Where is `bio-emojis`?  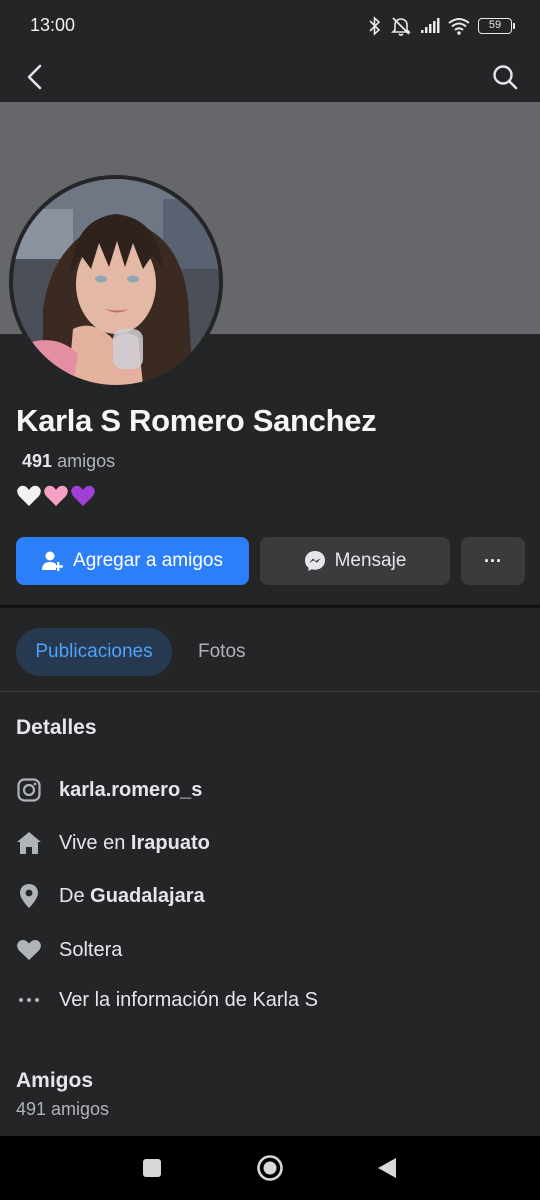 bio-emojis is located at coordinates (56, 496).